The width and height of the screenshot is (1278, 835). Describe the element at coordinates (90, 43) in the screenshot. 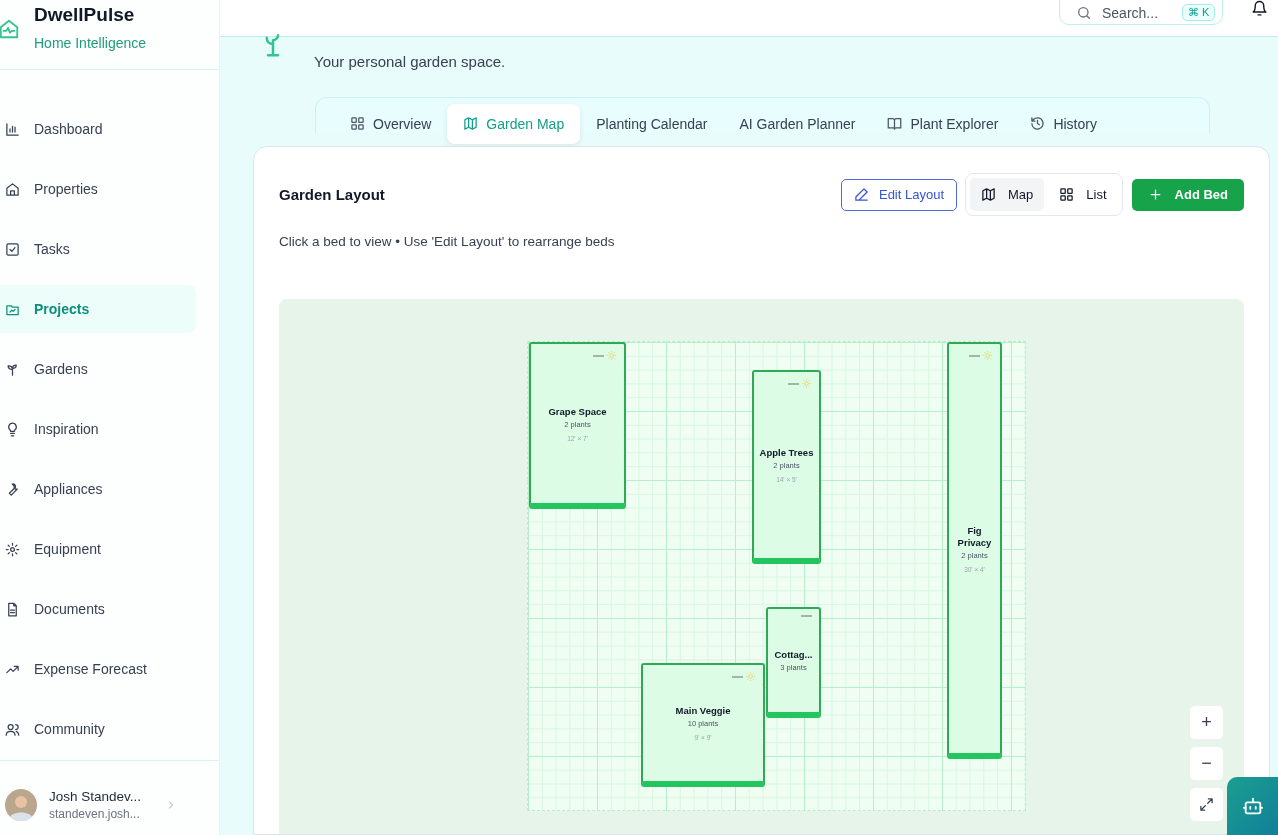

I see `app-tagline: Home Intelligence` at that location.